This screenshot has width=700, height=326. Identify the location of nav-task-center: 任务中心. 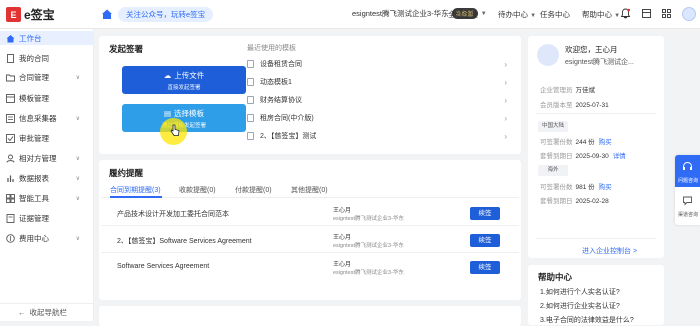
(555, 14).